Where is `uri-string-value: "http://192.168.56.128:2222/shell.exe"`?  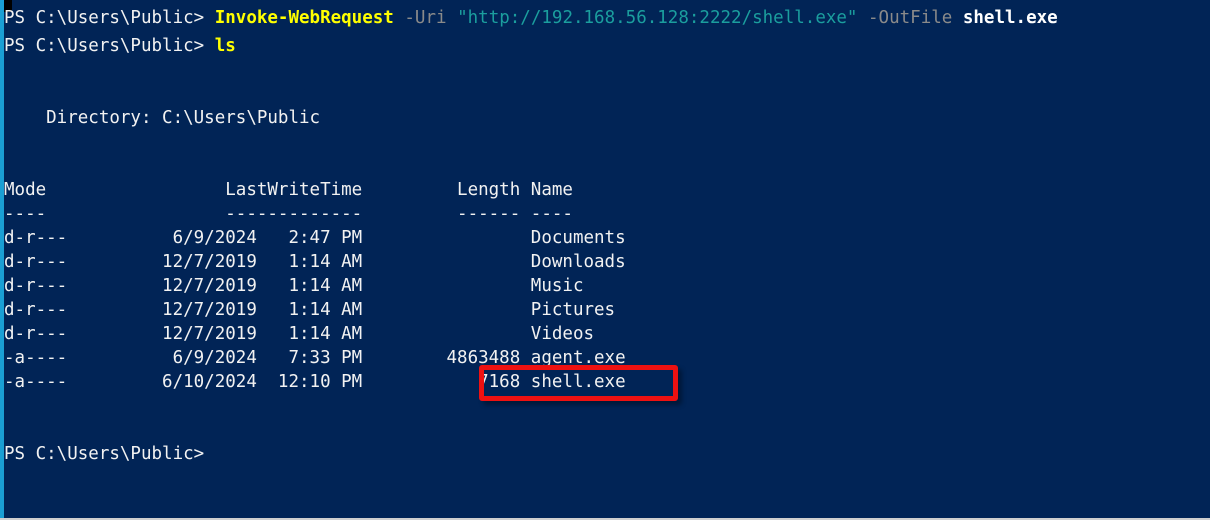 uri-string-value: "http://192.168.56.128:2222/shell.exe" is located at coordinates (657, 18).